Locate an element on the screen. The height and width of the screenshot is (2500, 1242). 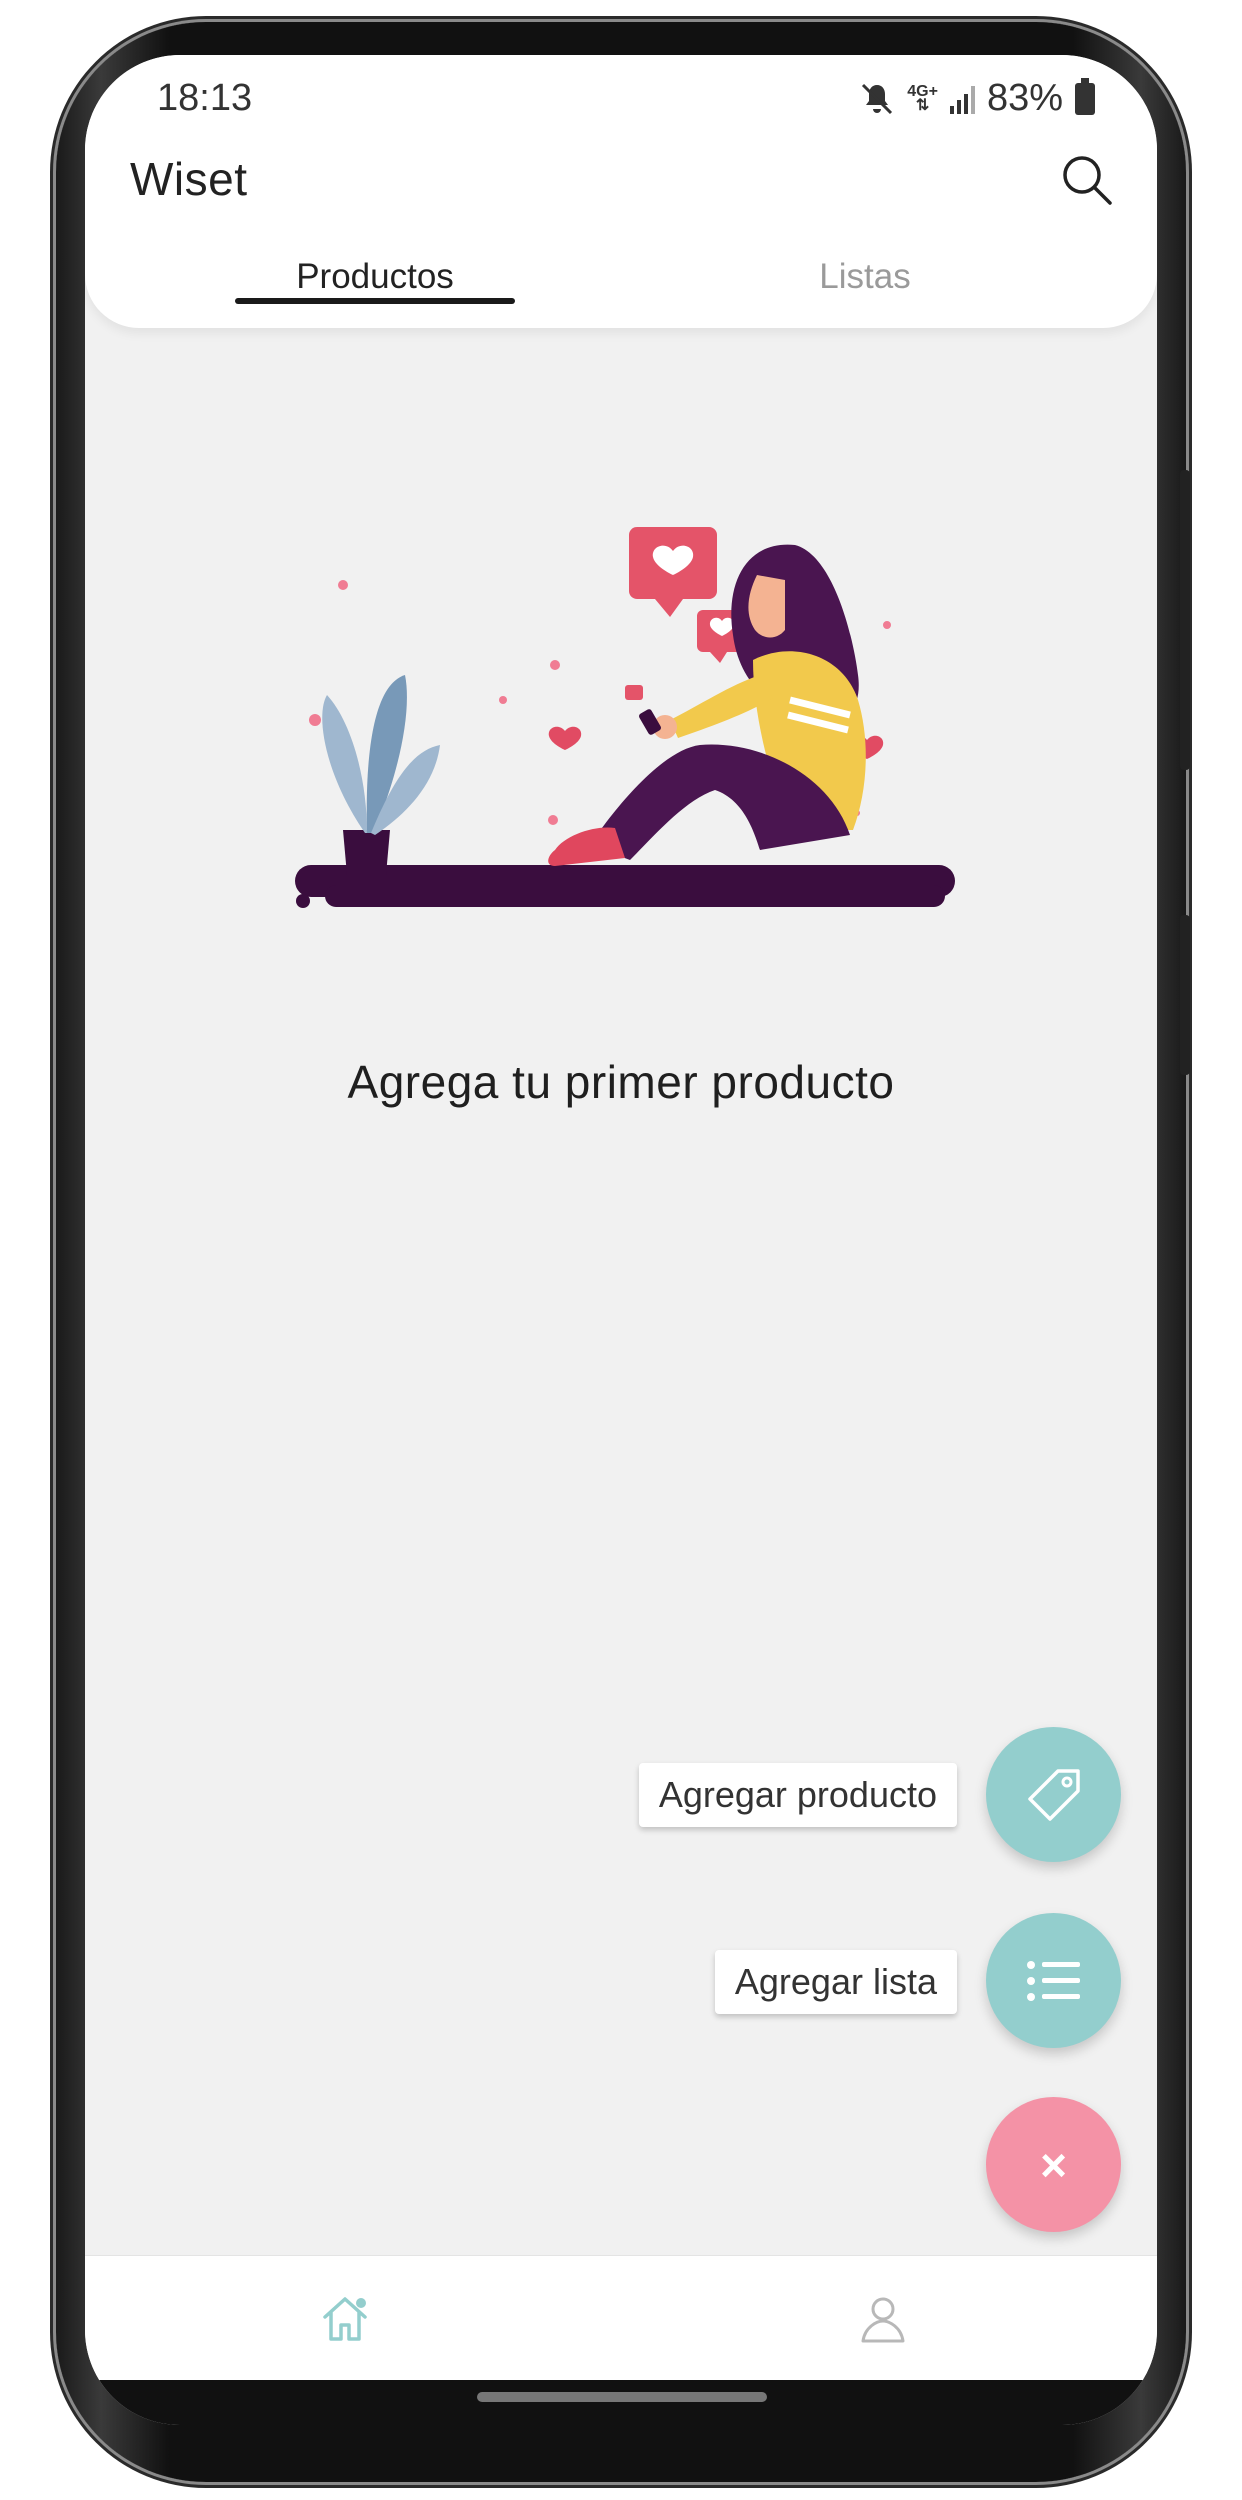
phone-side-button is located at coordinates (1185, 620).